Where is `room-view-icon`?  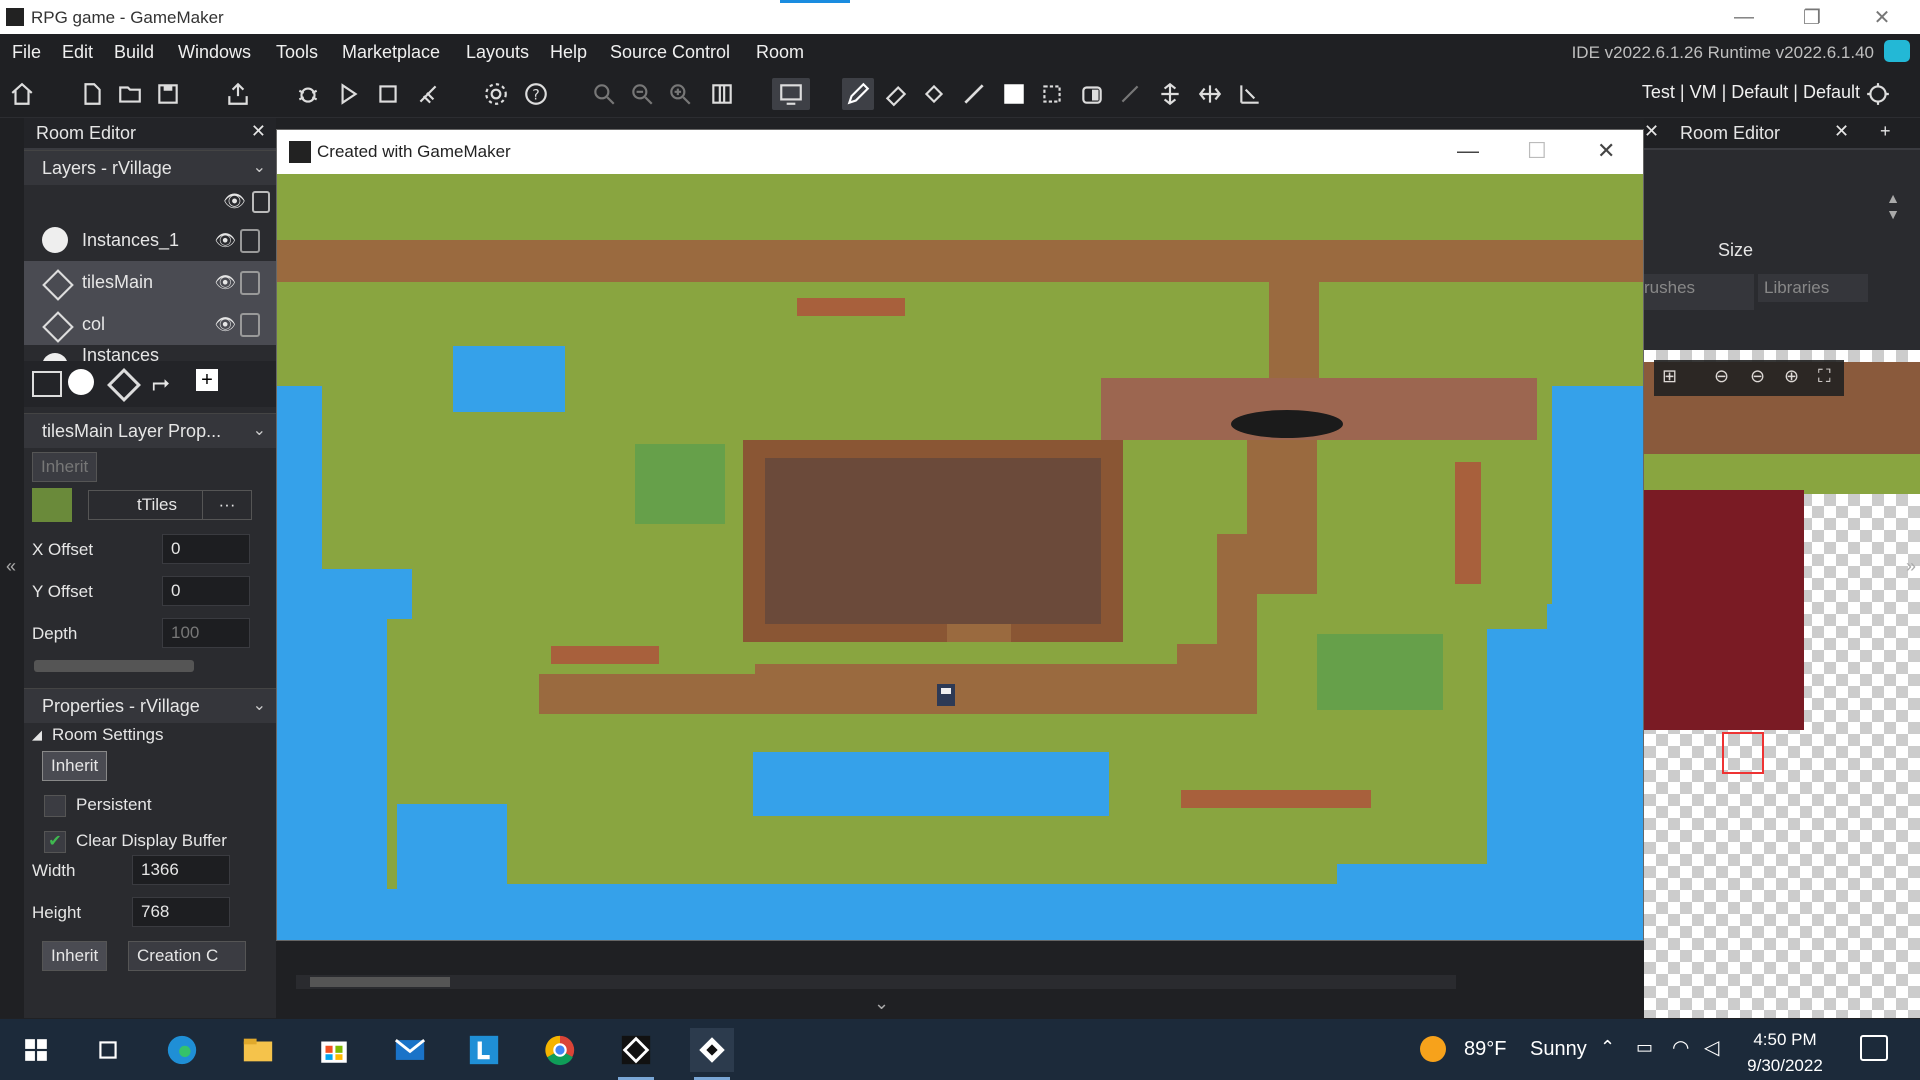
room-view-icon is located at coordinates (791, 94).